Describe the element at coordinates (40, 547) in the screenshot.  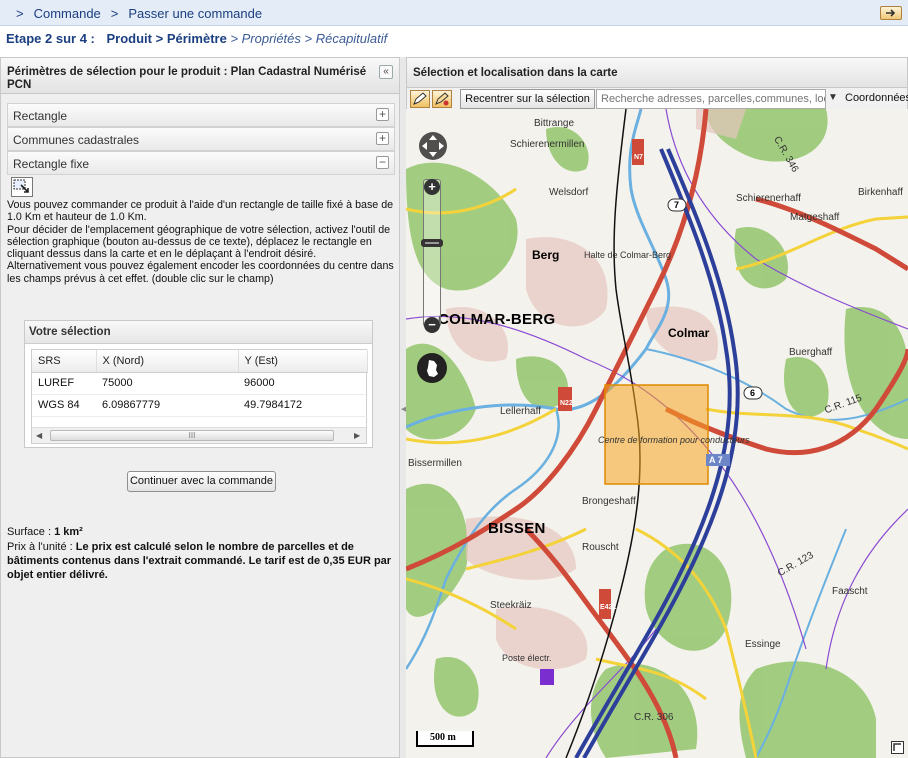
I see `price-label: Prix à l'unité :` at that location.